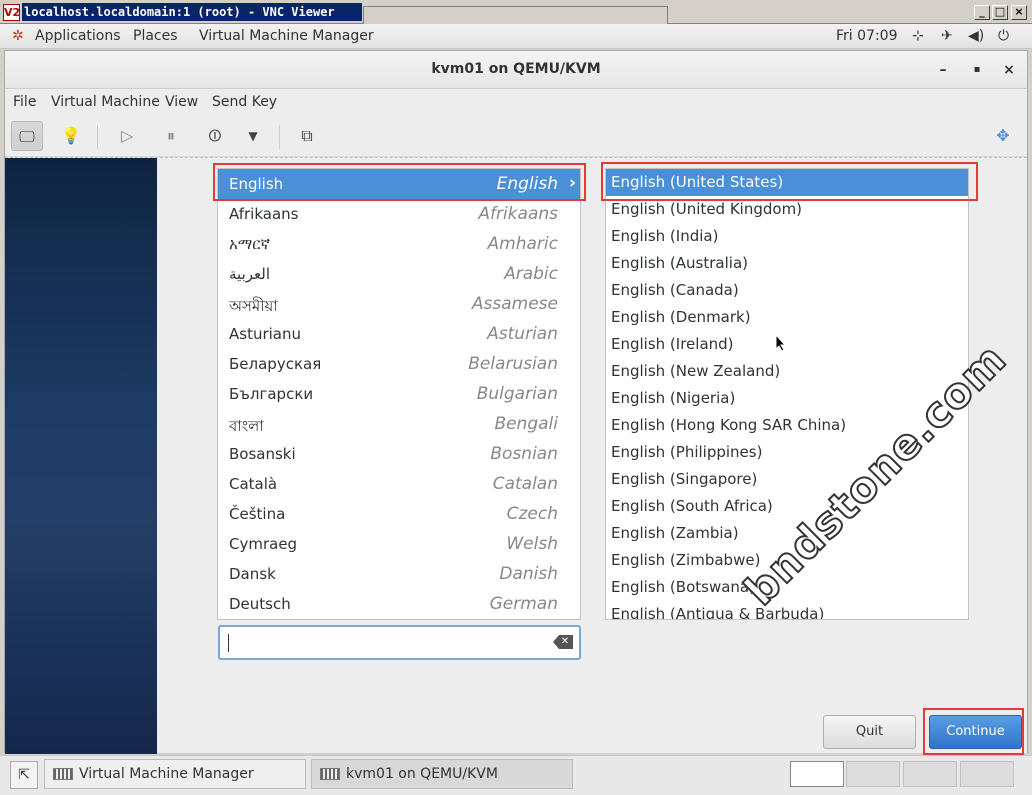 The height and width of the screenshot is (795, 1032). What do you see at coordinates (260, 604) in the screenshot?
I see `language-native-name: Deutsch` at bounding box center [260, 604].